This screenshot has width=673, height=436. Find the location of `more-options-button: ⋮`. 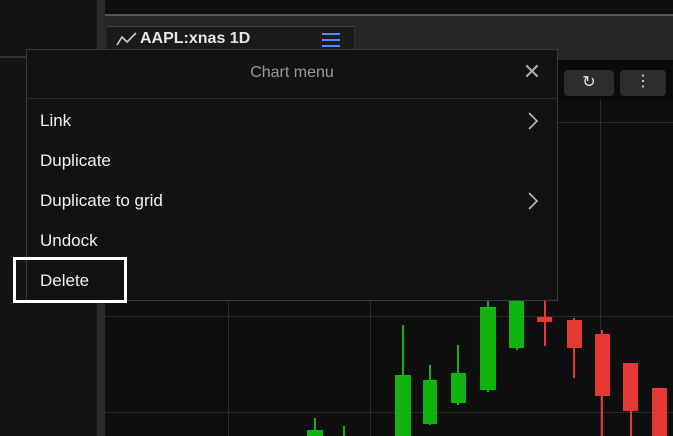

more-options-button: ⋮ is located at coordinates (643, 83).